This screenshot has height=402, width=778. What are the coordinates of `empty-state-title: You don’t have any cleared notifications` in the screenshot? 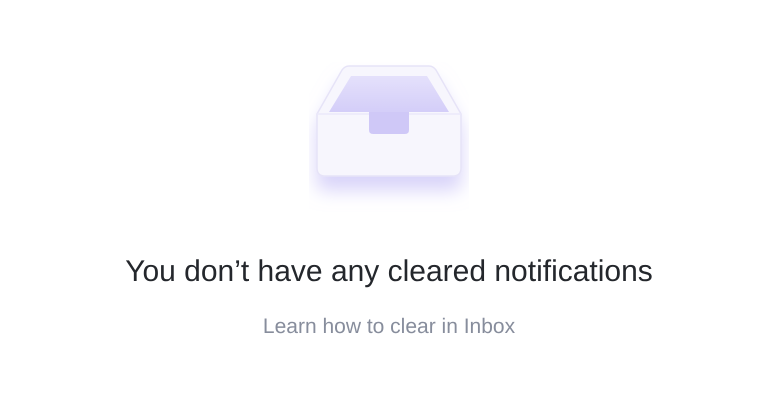 It's located at (389, 272).